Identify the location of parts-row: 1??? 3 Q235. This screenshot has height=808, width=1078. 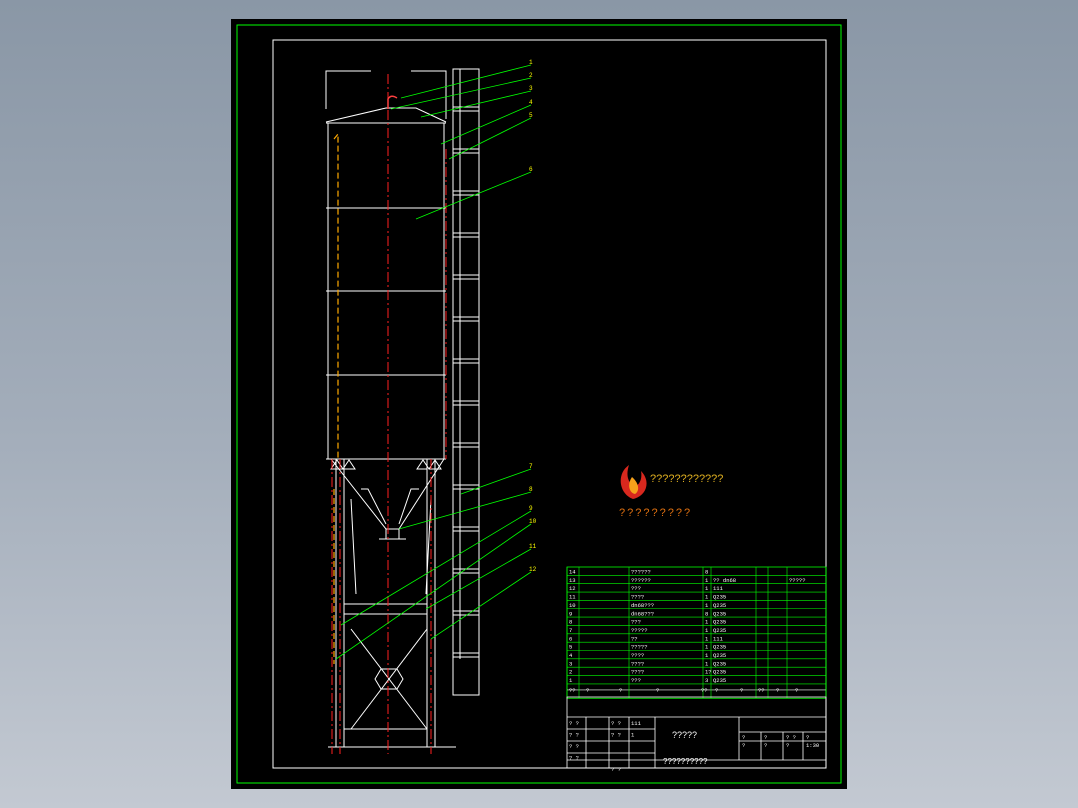
(647, 680).